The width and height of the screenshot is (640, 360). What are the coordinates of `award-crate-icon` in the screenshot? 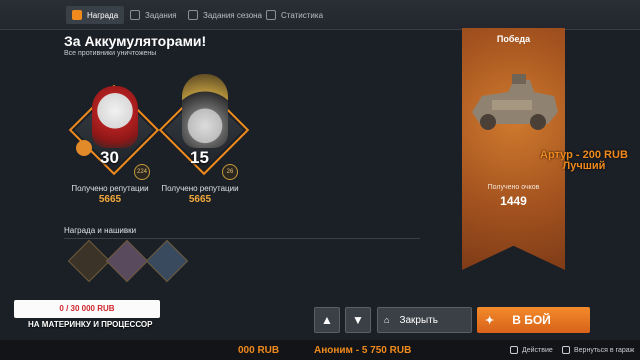 It's located at (89, 261).